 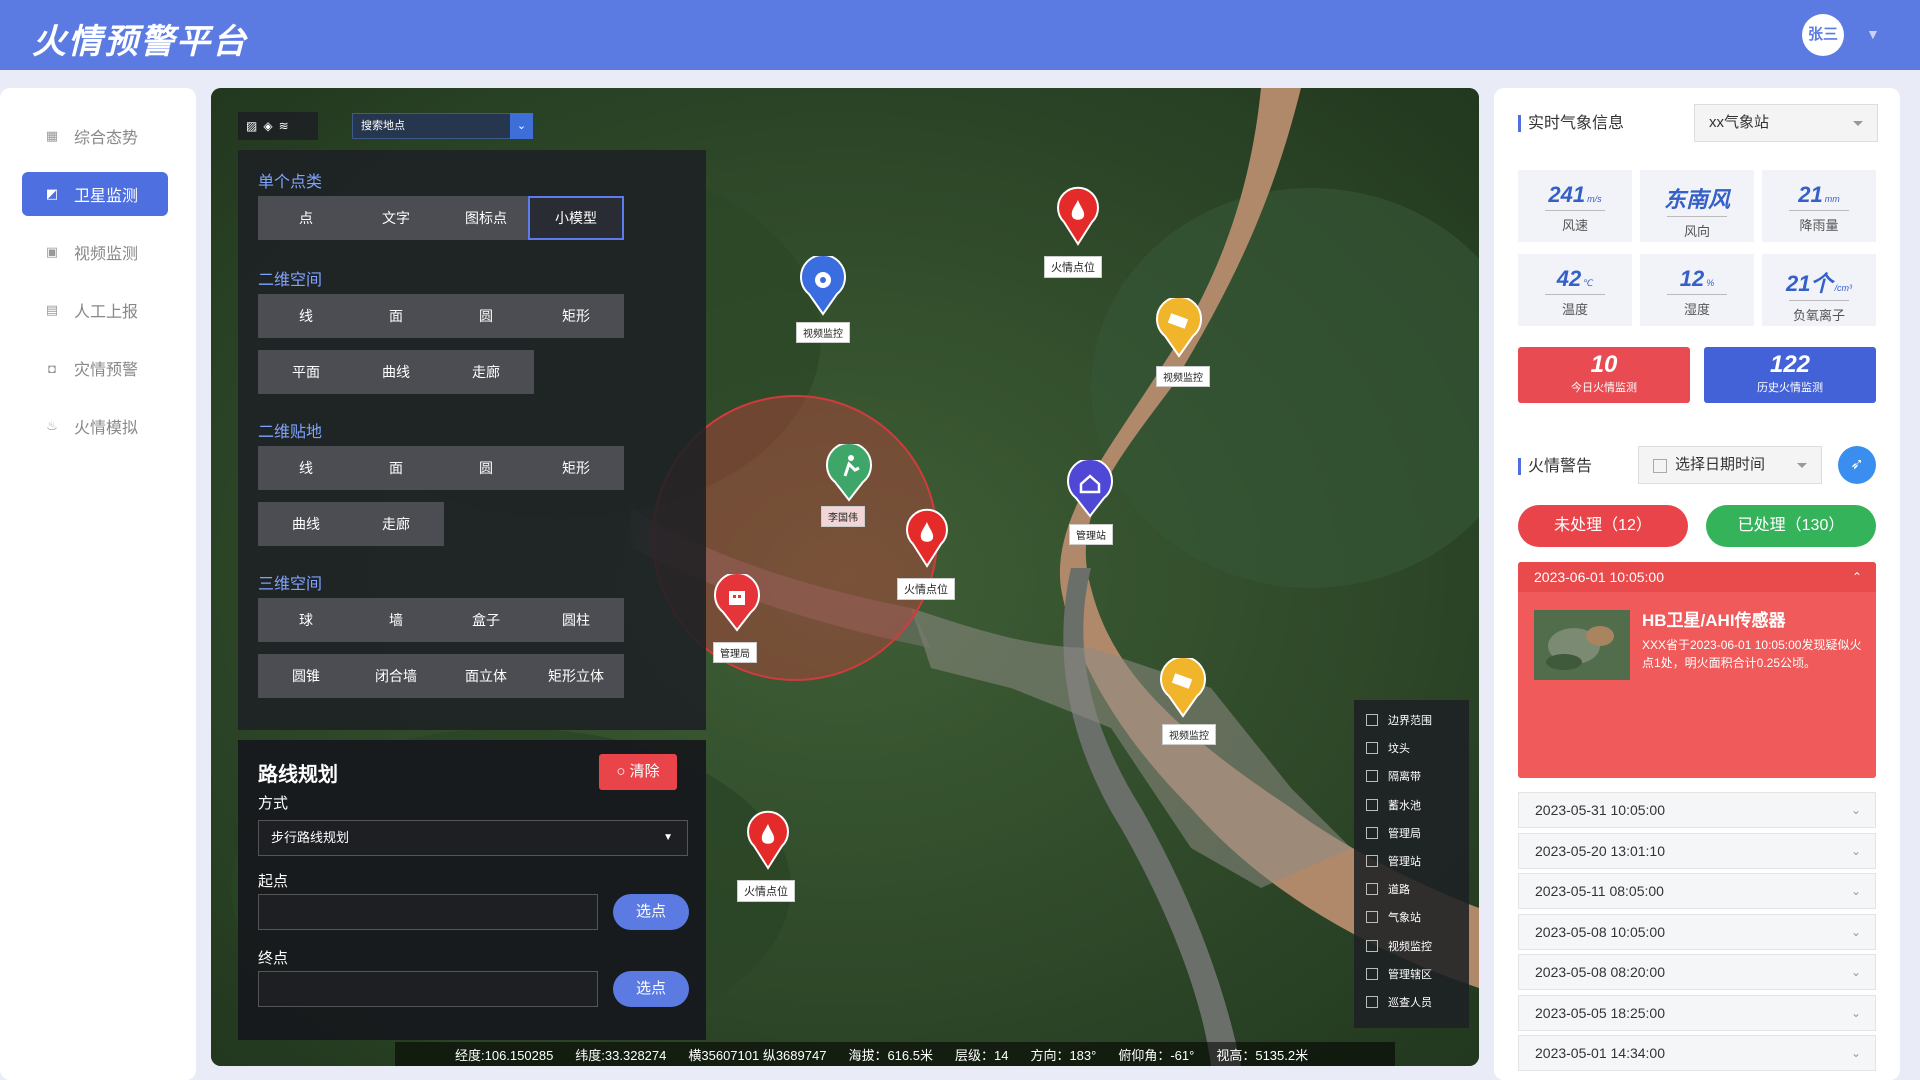 What do you see at coordinates (95, 136) in the screenshot?
I see `sidebar-item-overview: ▦ 综合态势` at bounding box center [95, 136].